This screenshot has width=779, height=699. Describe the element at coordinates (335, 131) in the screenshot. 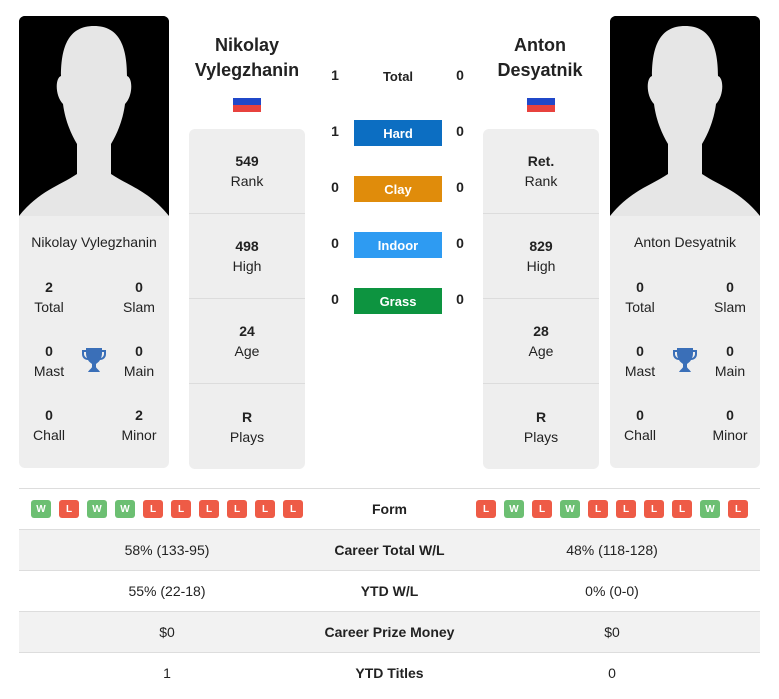

I see `h2h-hard-p1: 1` at that location.